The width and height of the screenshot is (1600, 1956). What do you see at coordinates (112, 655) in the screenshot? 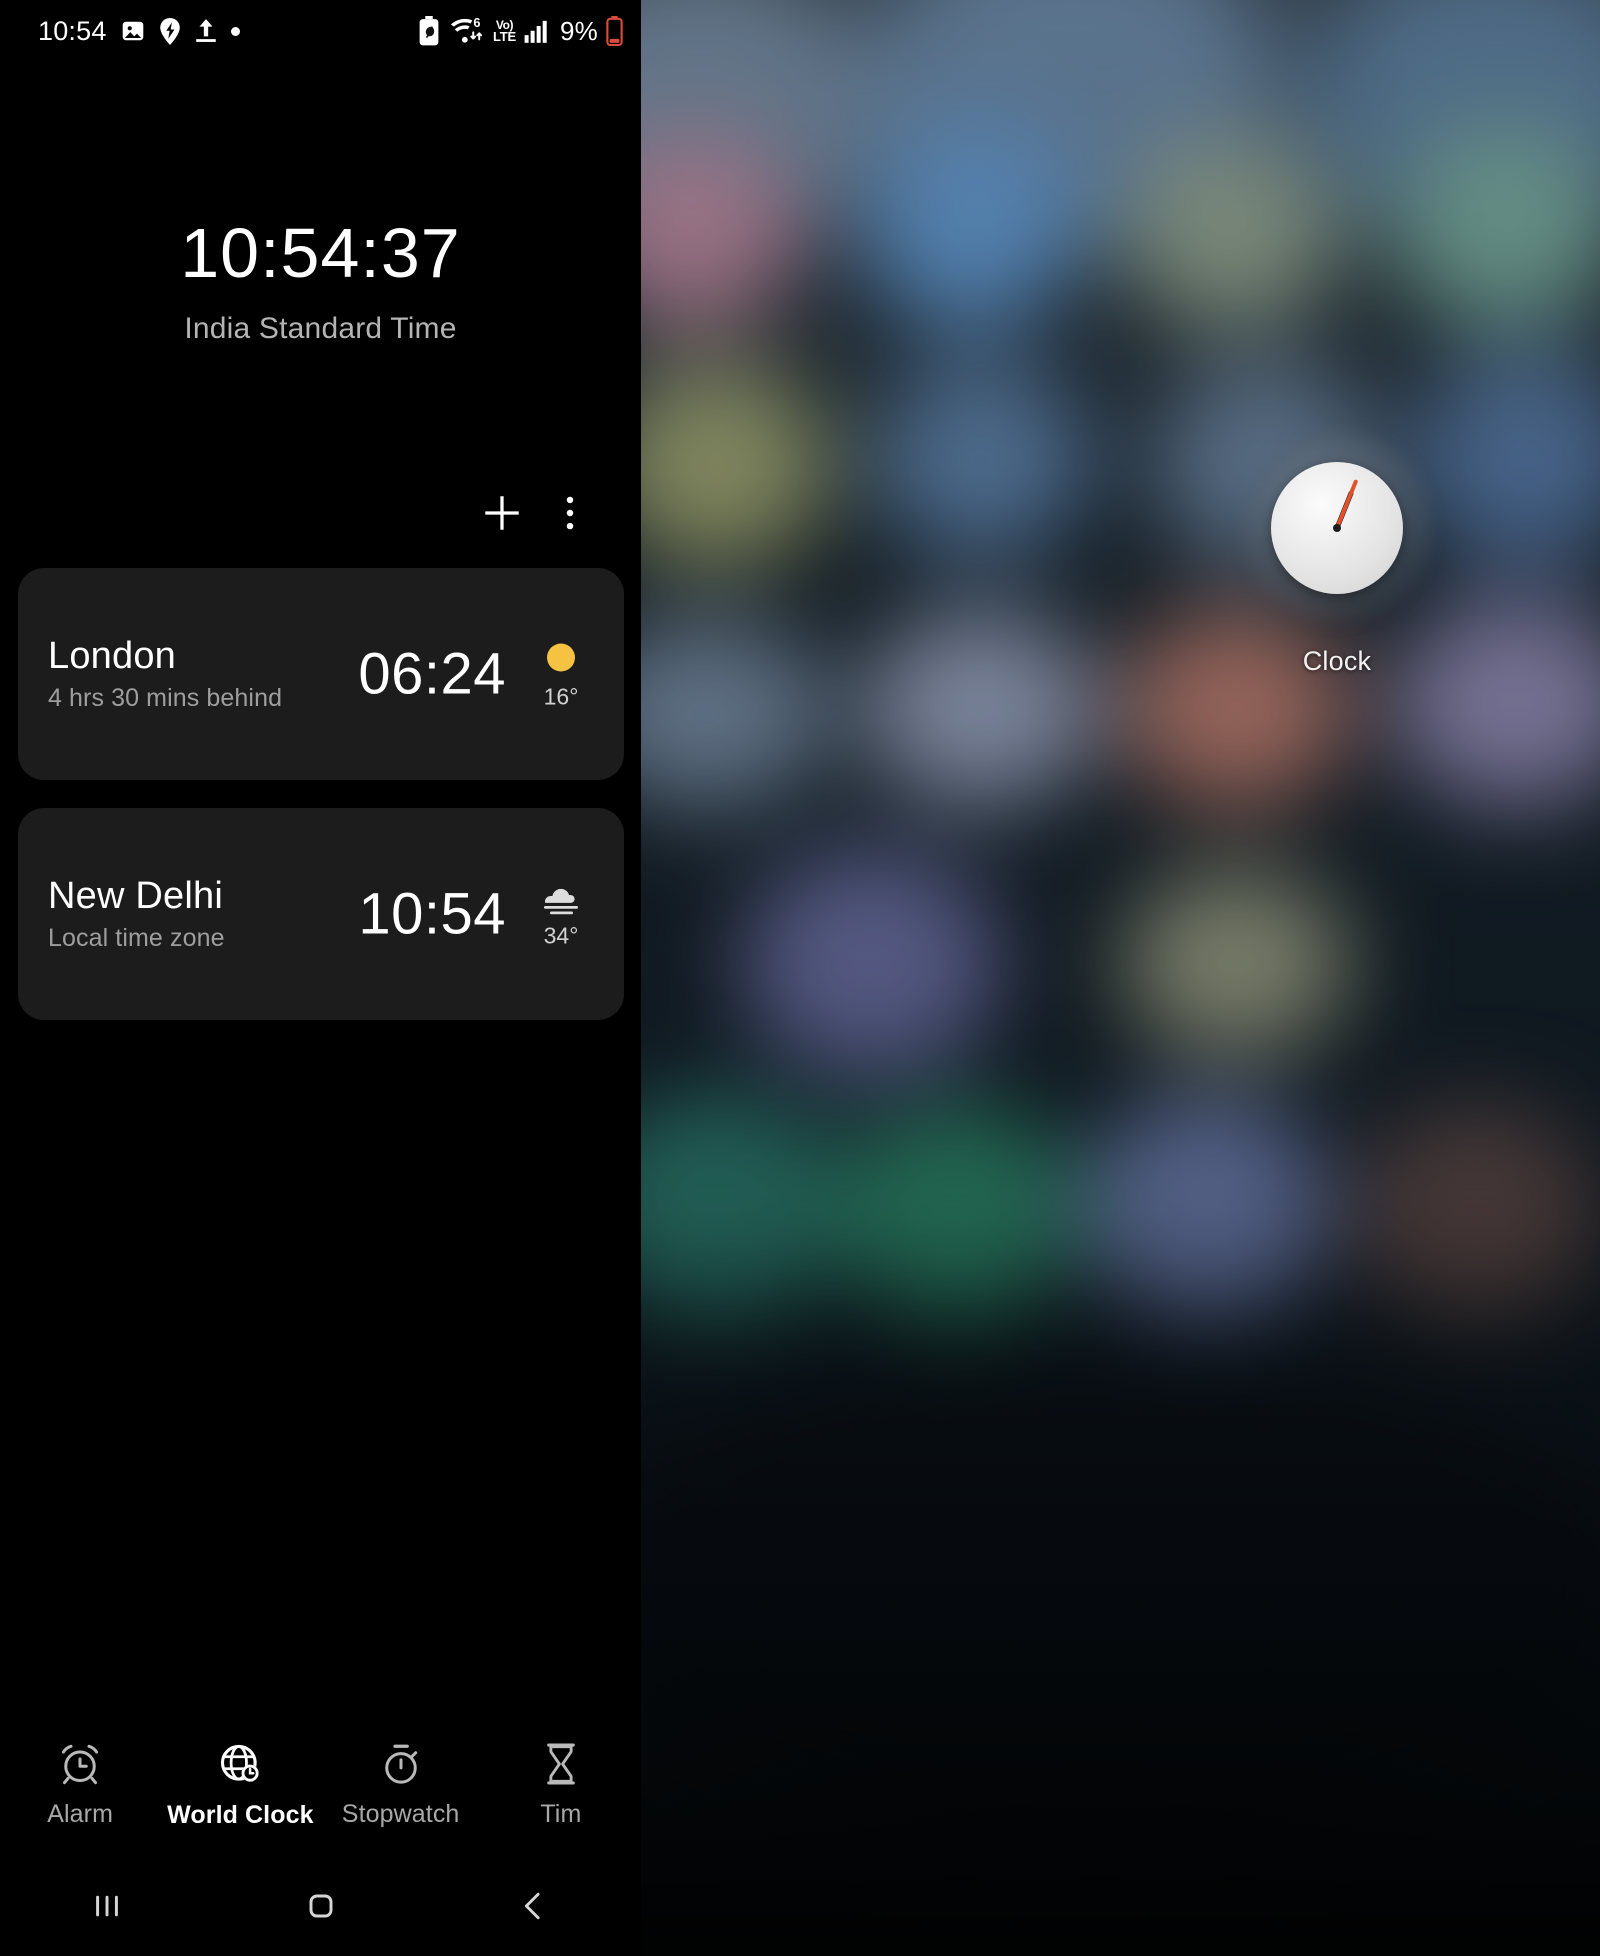
I see `city-name: London` at bounding box center [112, 655].